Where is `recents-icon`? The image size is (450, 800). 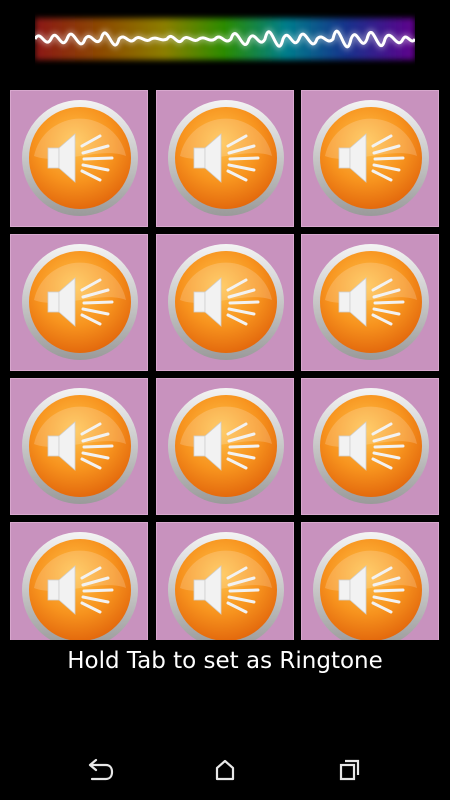
recents-icon is located at coordinates (349, 770).